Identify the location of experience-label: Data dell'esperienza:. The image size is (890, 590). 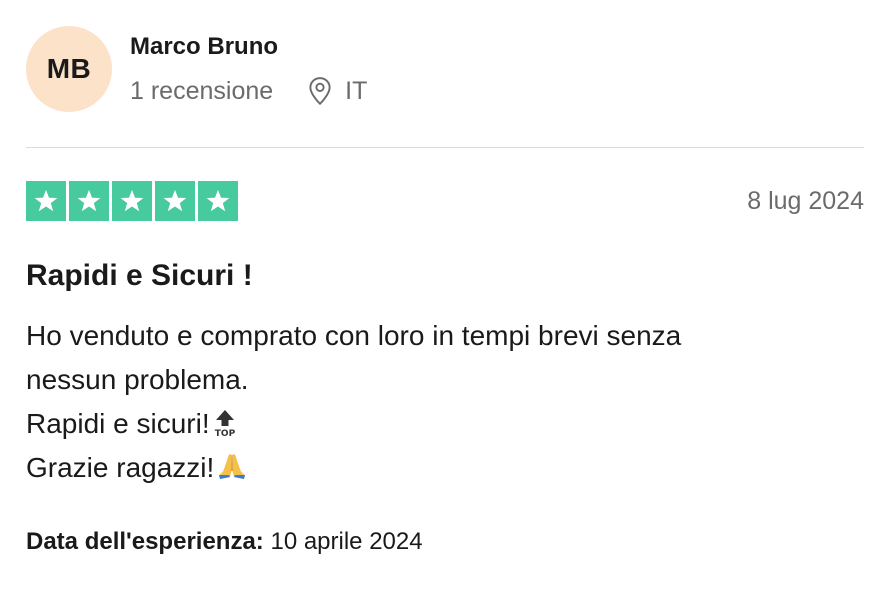
(145, 541).